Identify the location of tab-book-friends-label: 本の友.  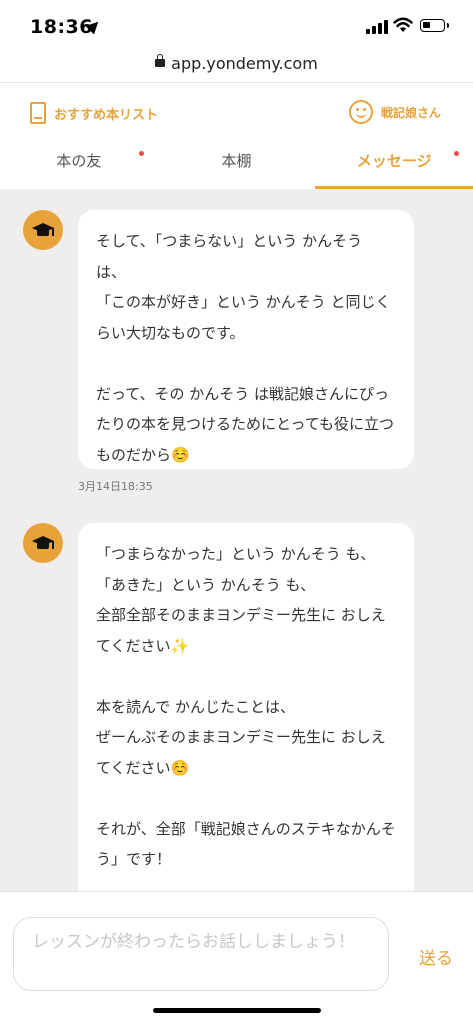
(79, 161).